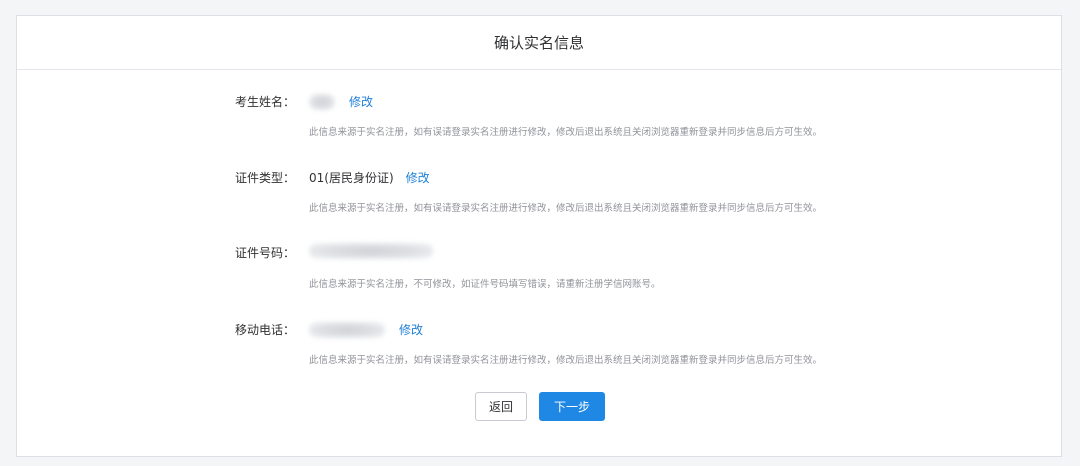 The height and width of the screenshot is (466, 1080). Describe the element at coordinates (264, 253) in the screenshot. I see `id-number-label: 证件号码：` at that location.